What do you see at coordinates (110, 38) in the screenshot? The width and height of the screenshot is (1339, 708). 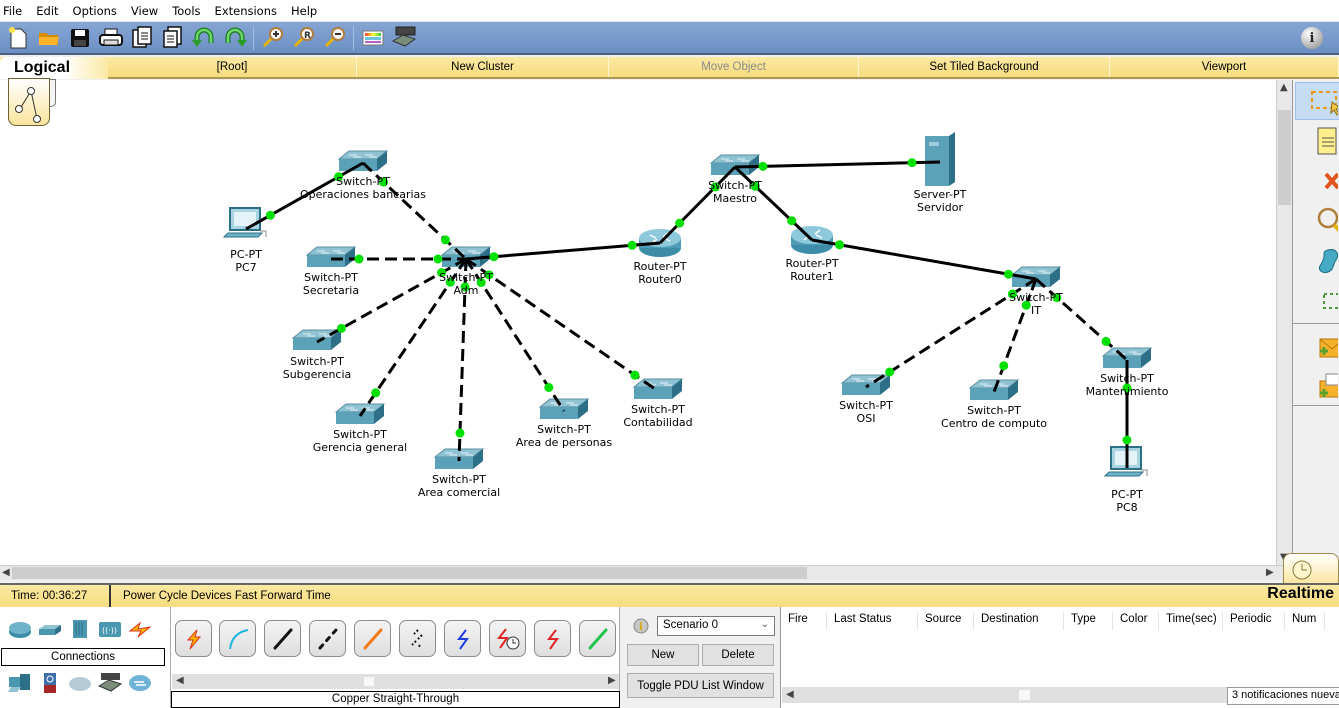 I see `print-button` at bounding box center [110, 38].